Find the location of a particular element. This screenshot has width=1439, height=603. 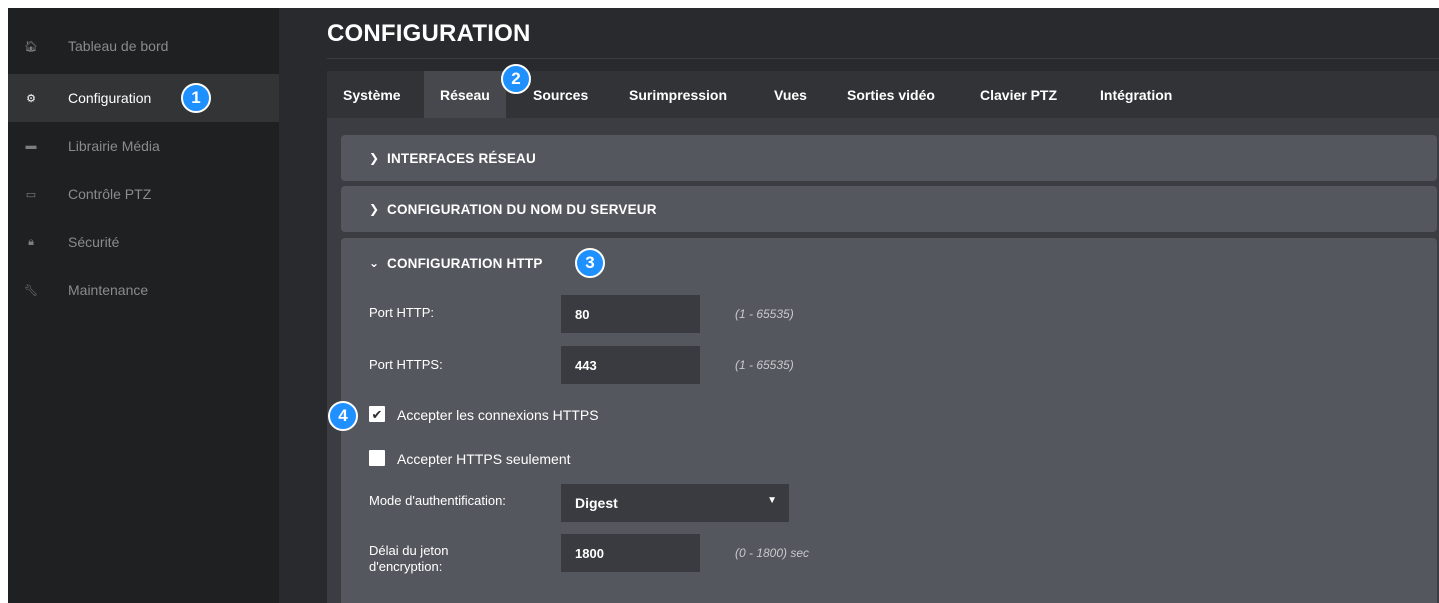

folder-icon: ▬ is located at coordinates (31, 146).